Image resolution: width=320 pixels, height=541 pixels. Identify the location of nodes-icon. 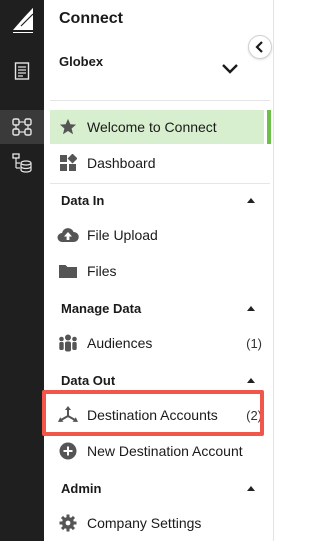
(22, 127).